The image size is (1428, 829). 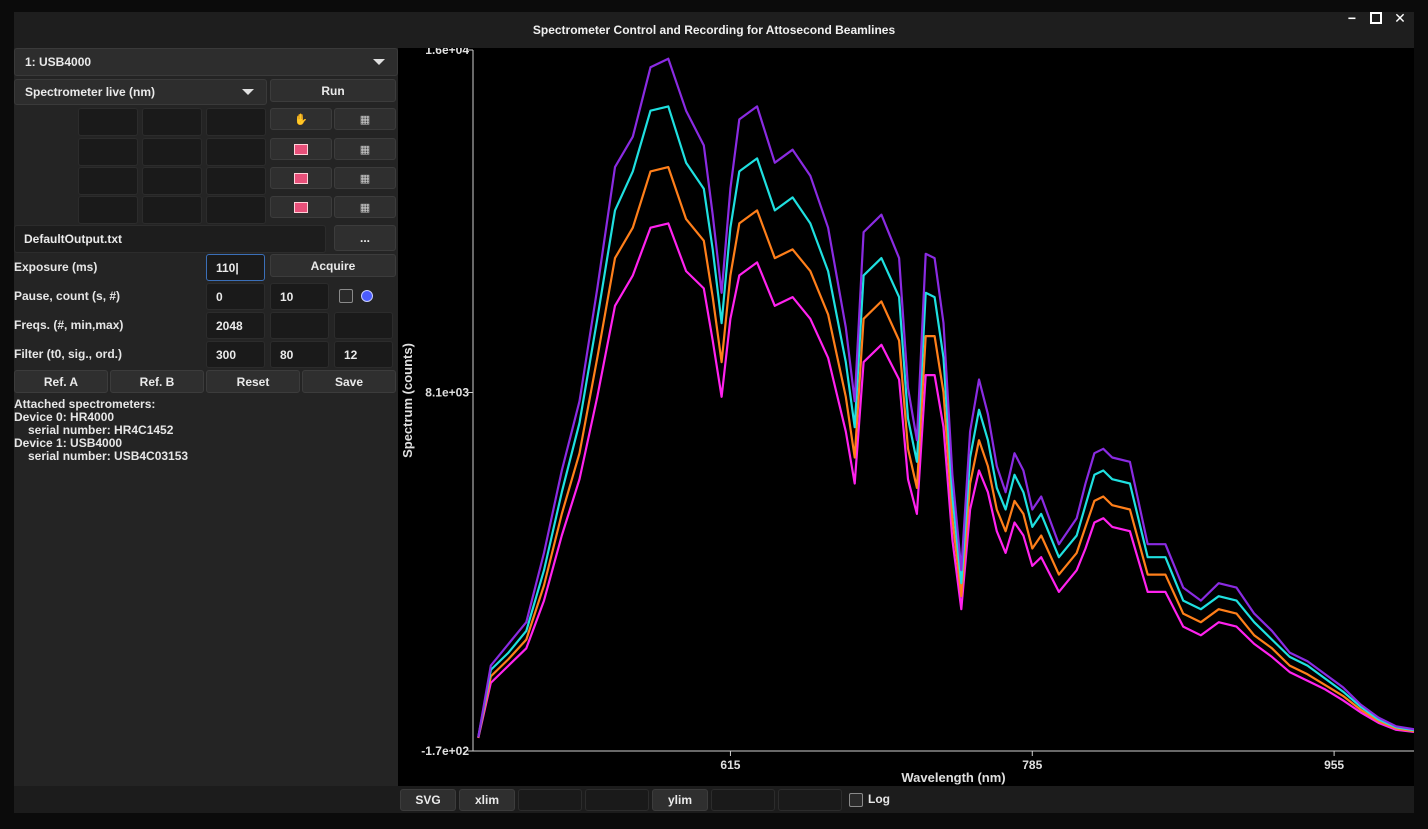 What do you see at coordinates (157, 381) in the screenshot?
I see `ref-b-button: Ref. B` at bounding box center [157, 381].